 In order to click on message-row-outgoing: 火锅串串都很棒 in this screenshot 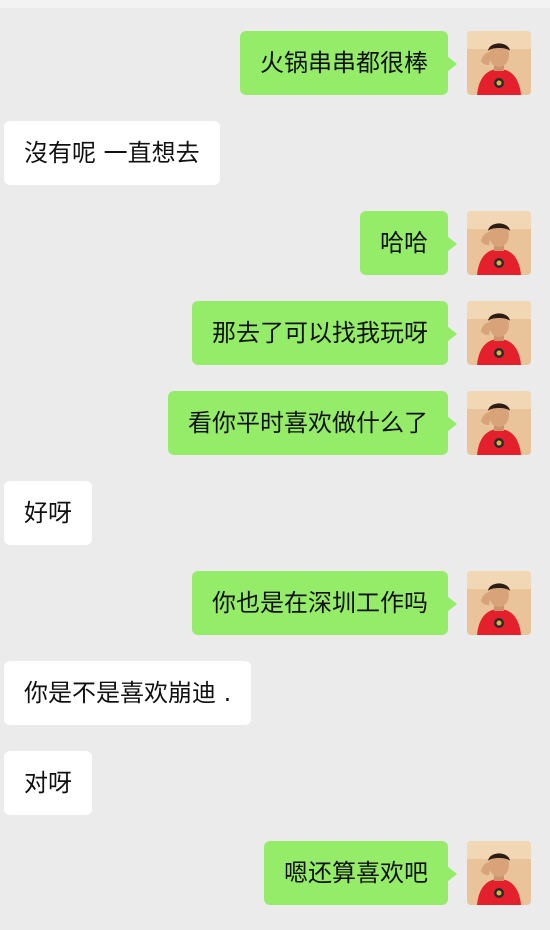, I will do `click(275, 63)`.